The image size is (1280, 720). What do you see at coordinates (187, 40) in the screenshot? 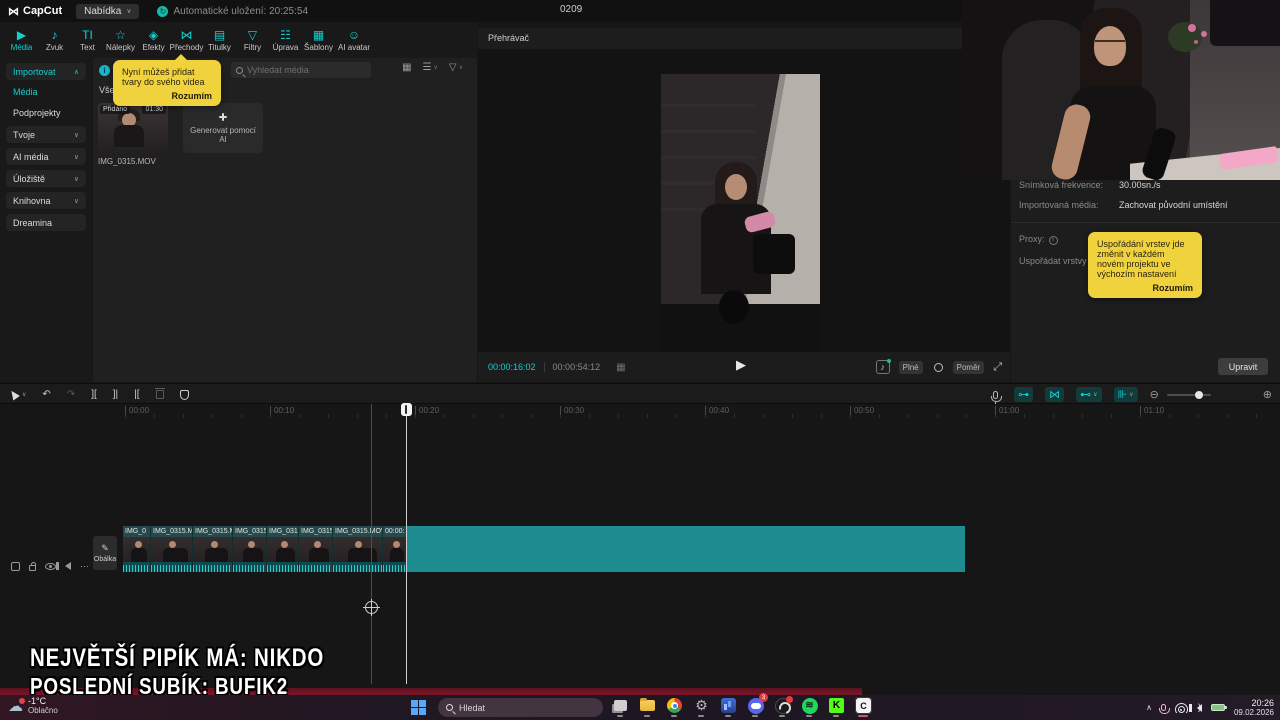
I see `tab-transitions: ⋈ Přechody` at bounding box center [187, 40].